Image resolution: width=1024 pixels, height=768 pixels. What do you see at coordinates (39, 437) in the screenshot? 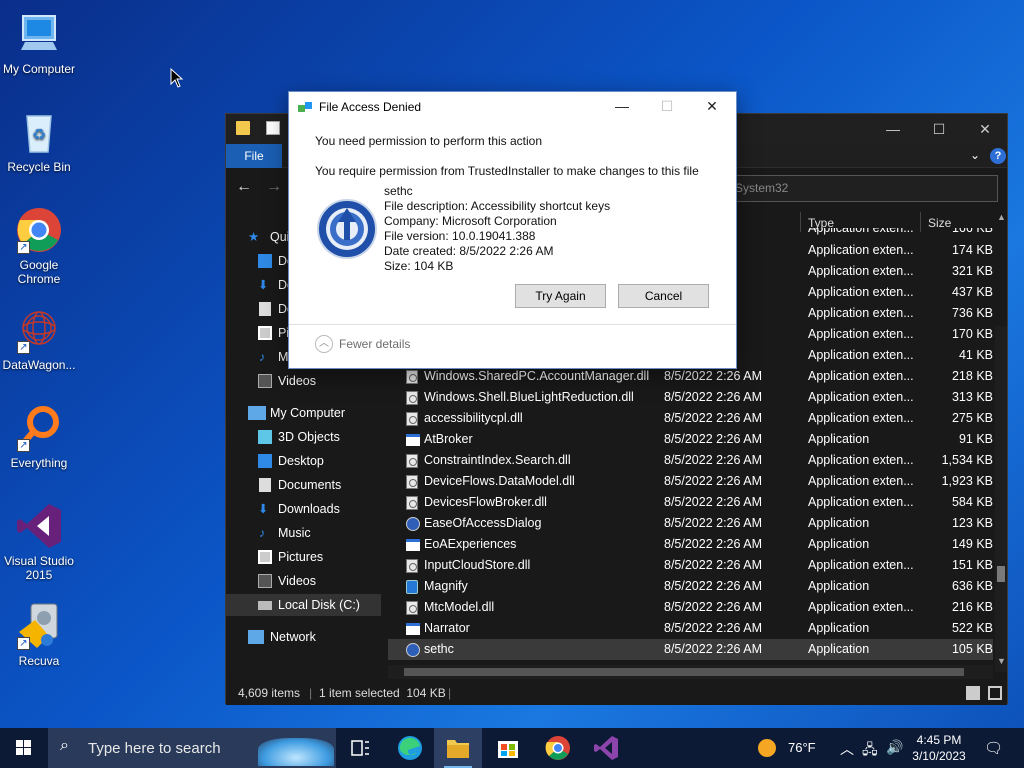
I see `desktop-icon-everything: ↗ Everything` at bounding box center [39, 437].